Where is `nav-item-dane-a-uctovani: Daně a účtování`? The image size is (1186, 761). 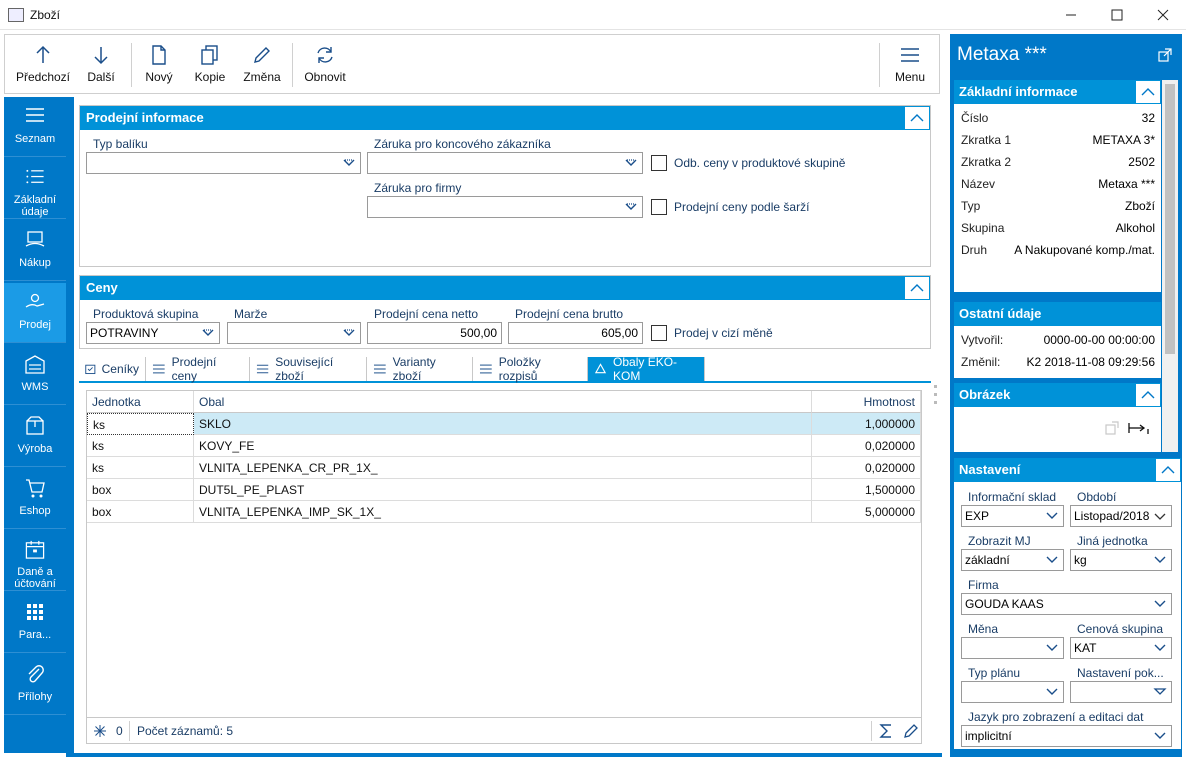
nav-item-dane-a-uctovani: Daně a účtování is located at coordinates (35, 561).